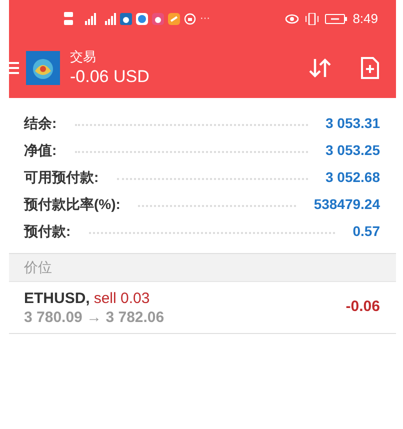 This screenshot has width=403, height=429. What do you see at coordinates (365, 19) in the screenshot?
I see `clock-time: 8:49` at bounding box center [365, 19].